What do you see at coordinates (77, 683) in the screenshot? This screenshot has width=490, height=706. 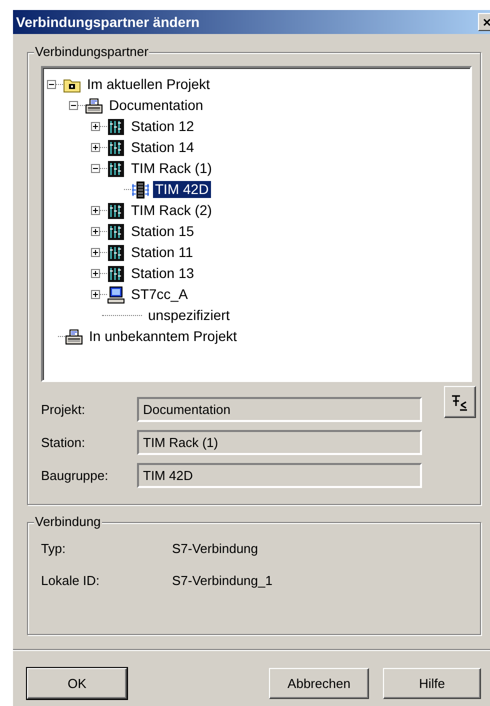 I see `dialog-button: OK` at bounding box center [77, 683].